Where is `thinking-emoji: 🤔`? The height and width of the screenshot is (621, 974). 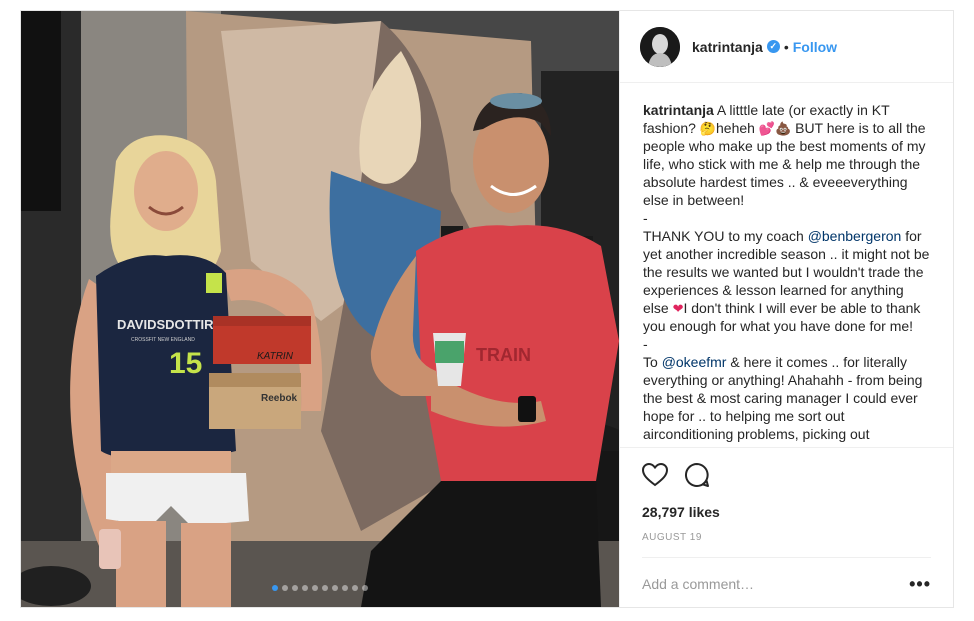 thinking-emoji: 🤔 is located at coordinates (708, 128).